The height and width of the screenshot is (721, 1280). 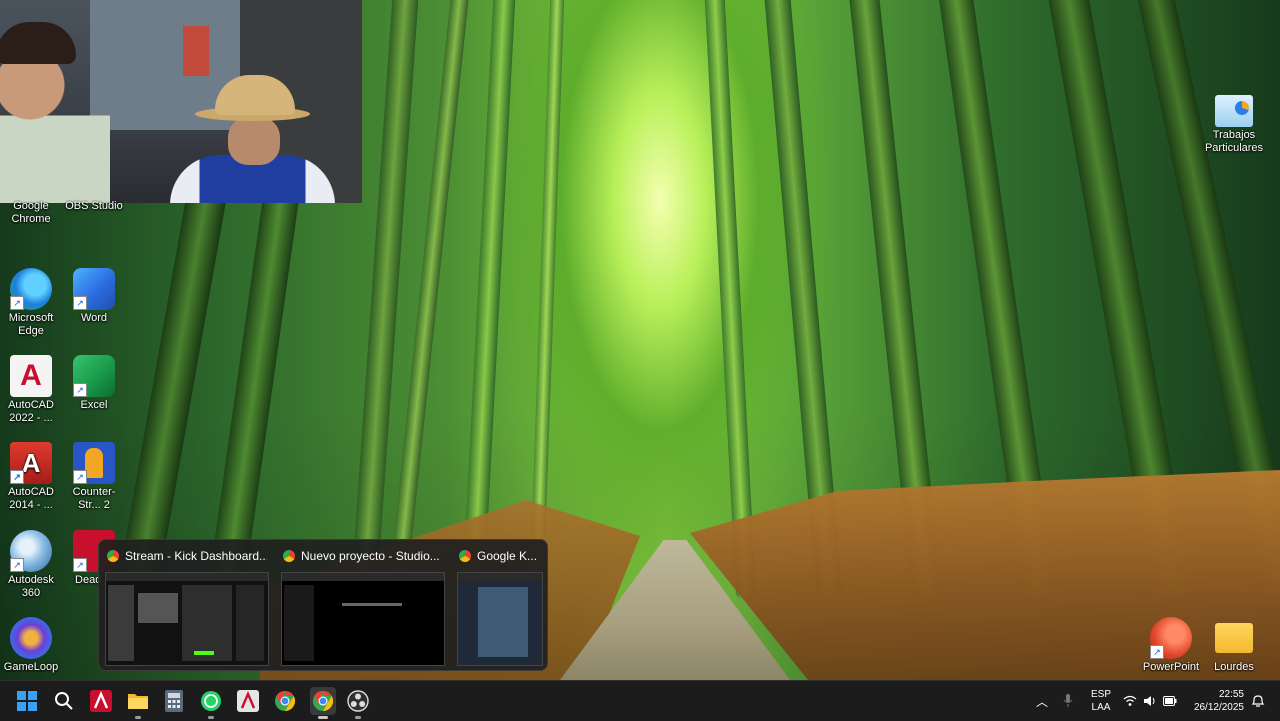 I want to click on webcam-overlay, so click(x=181, y=101).